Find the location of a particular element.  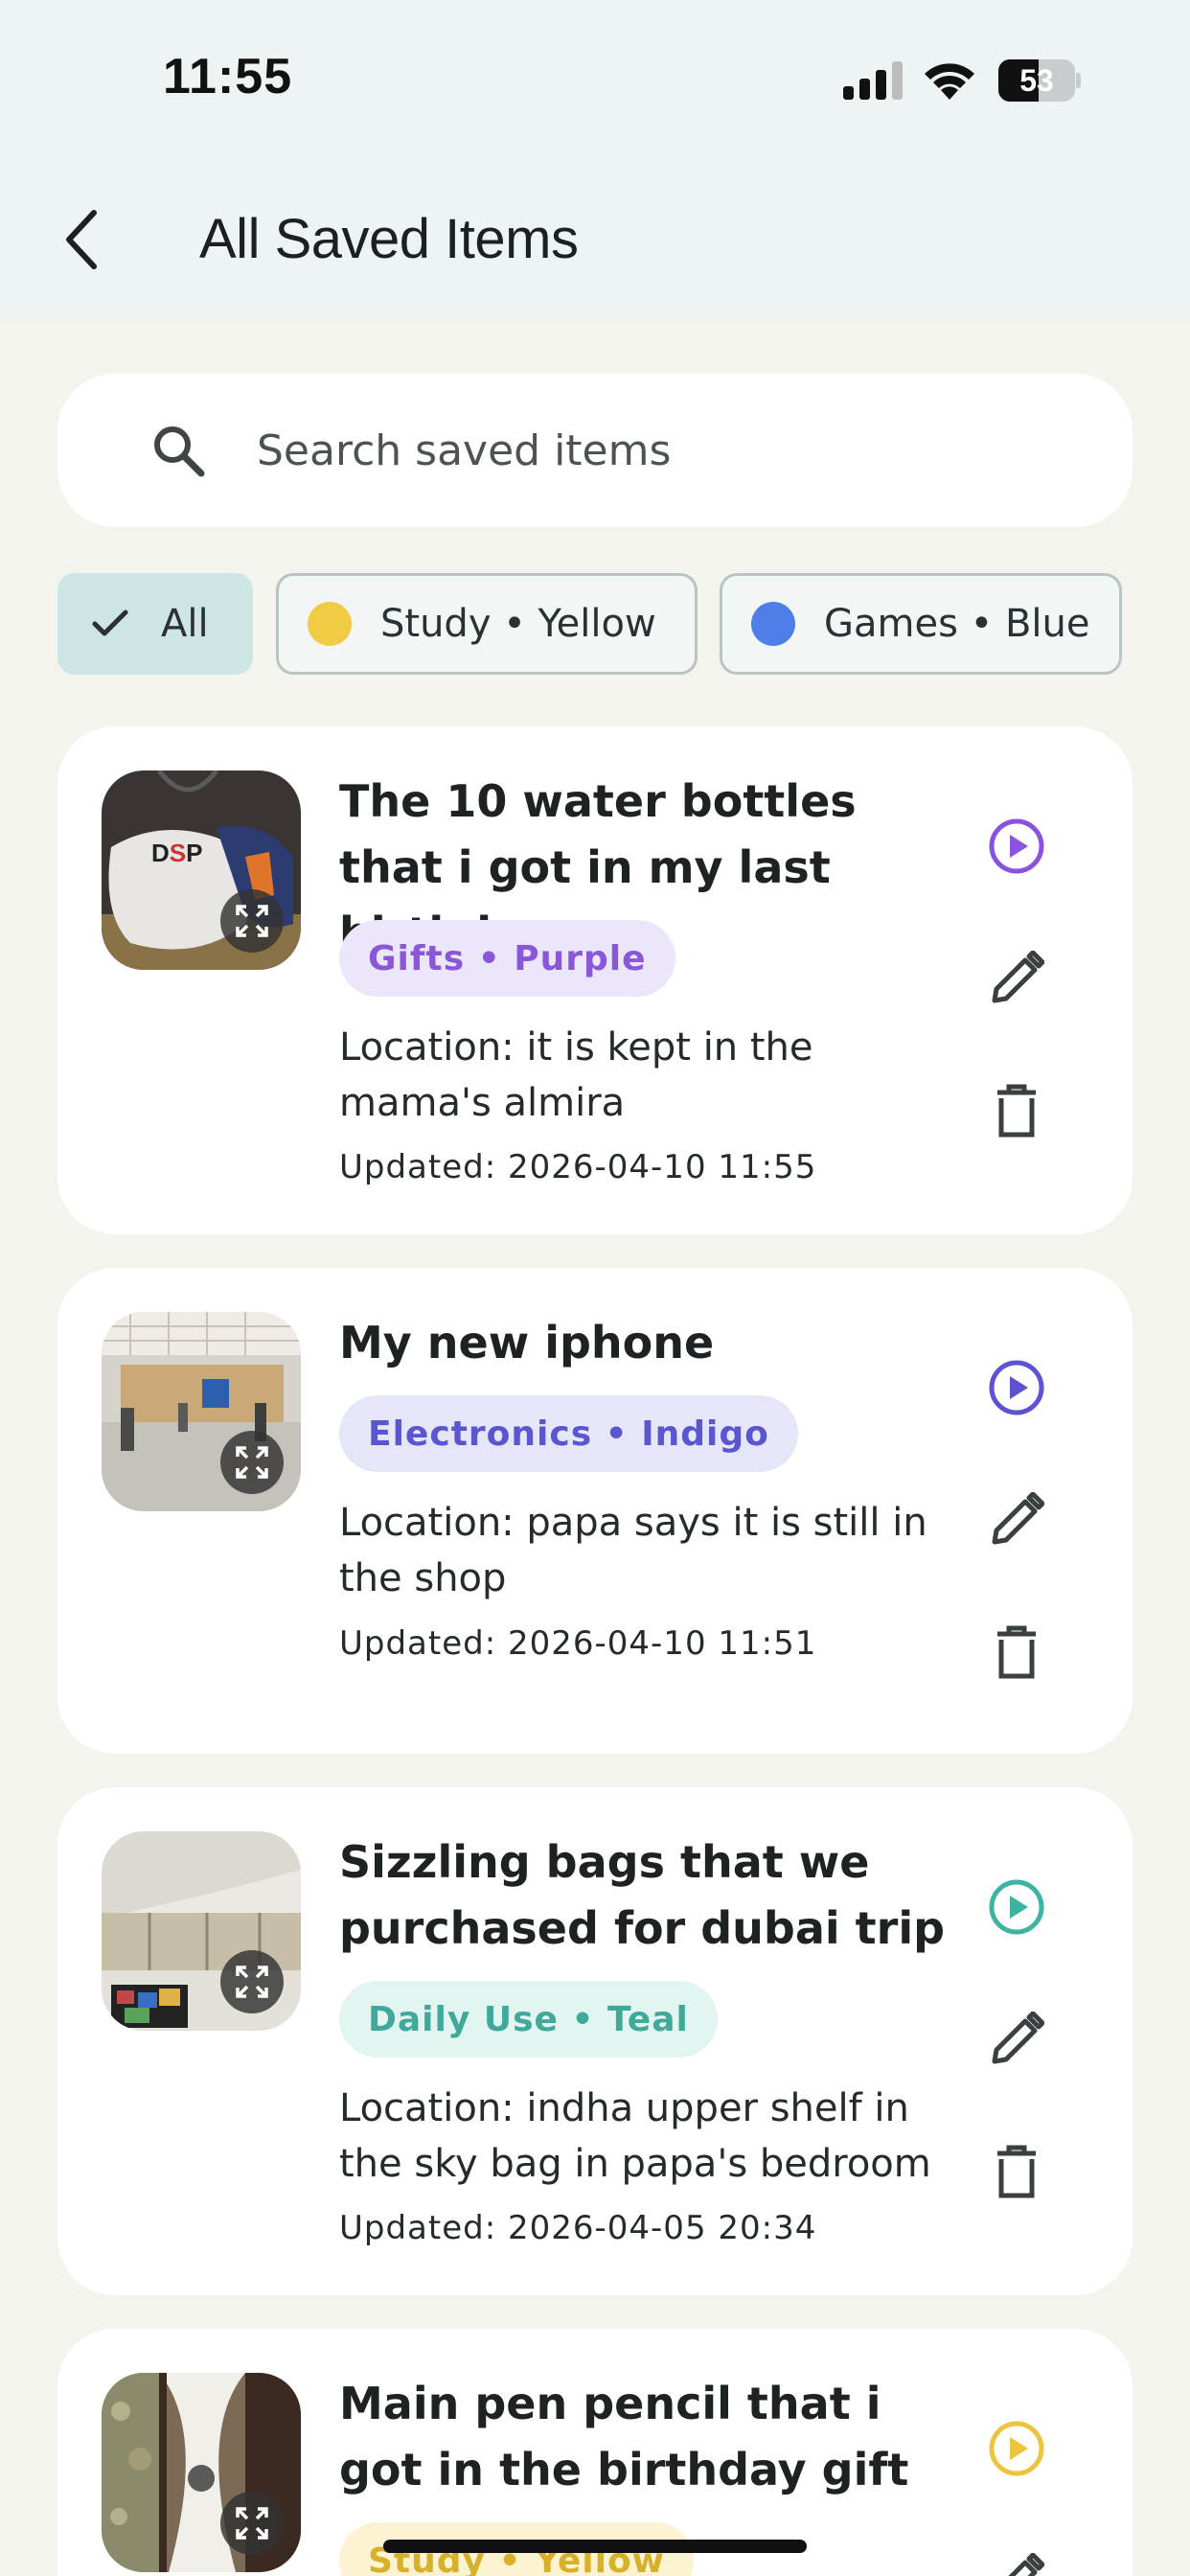

chevron-left-icon is located at coordinates (82, 239).